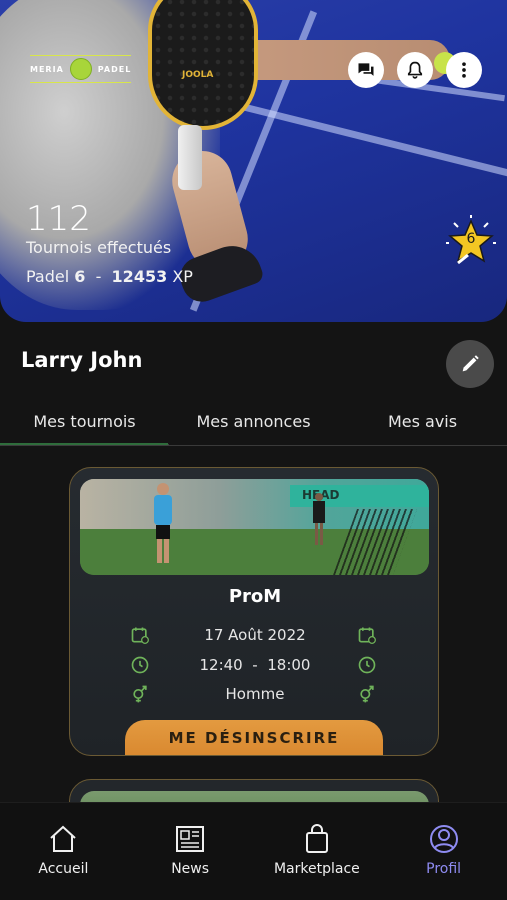 The width and height of the screenshot is (507, 900). Describe the element at coordinates (444, 869) in the screenshot. I see `nav-label: Profil` at that location.